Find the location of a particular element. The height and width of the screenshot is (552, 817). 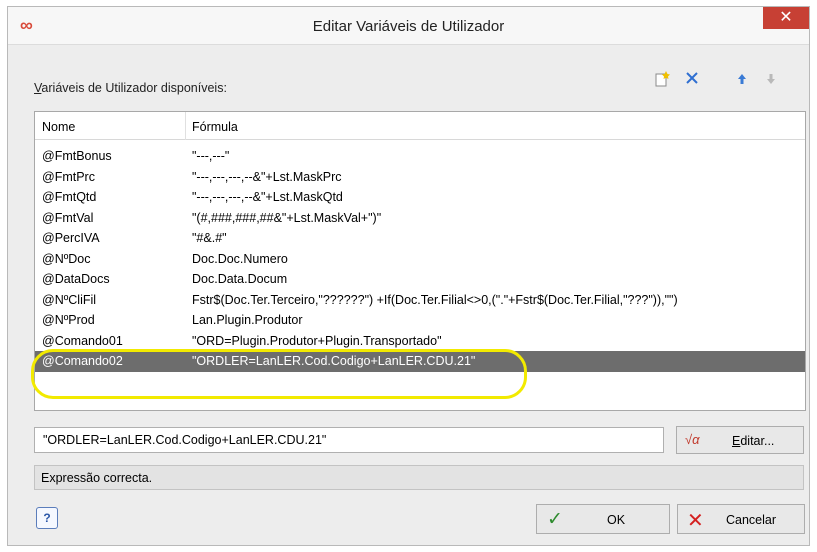

variables-list-label: Variáveis de Utilizador disponíveis: is located at coordinates (130, 88).